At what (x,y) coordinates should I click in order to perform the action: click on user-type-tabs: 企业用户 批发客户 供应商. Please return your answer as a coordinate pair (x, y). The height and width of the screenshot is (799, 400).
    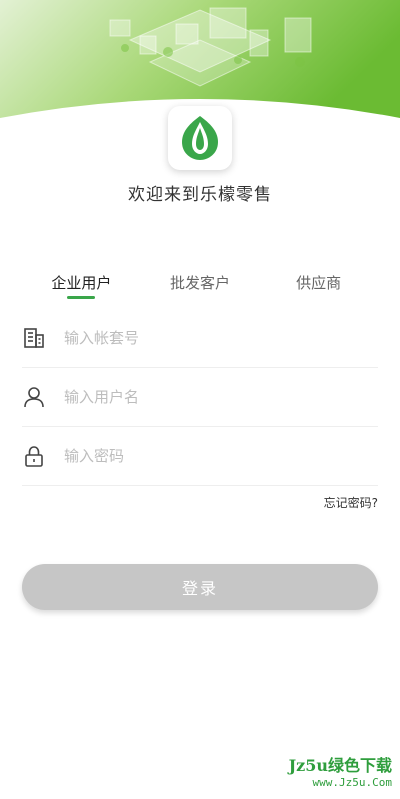
    Looking at the image, I should click on (200, 288).